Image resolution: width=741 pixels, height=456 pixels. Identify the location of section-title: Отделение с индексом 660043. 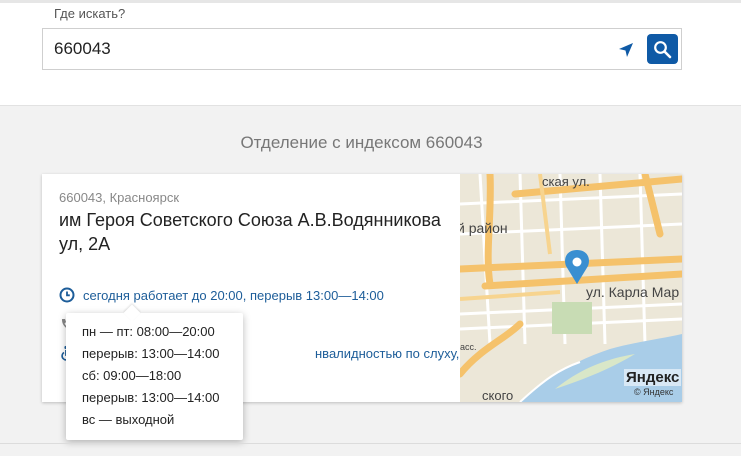
(361, 142).